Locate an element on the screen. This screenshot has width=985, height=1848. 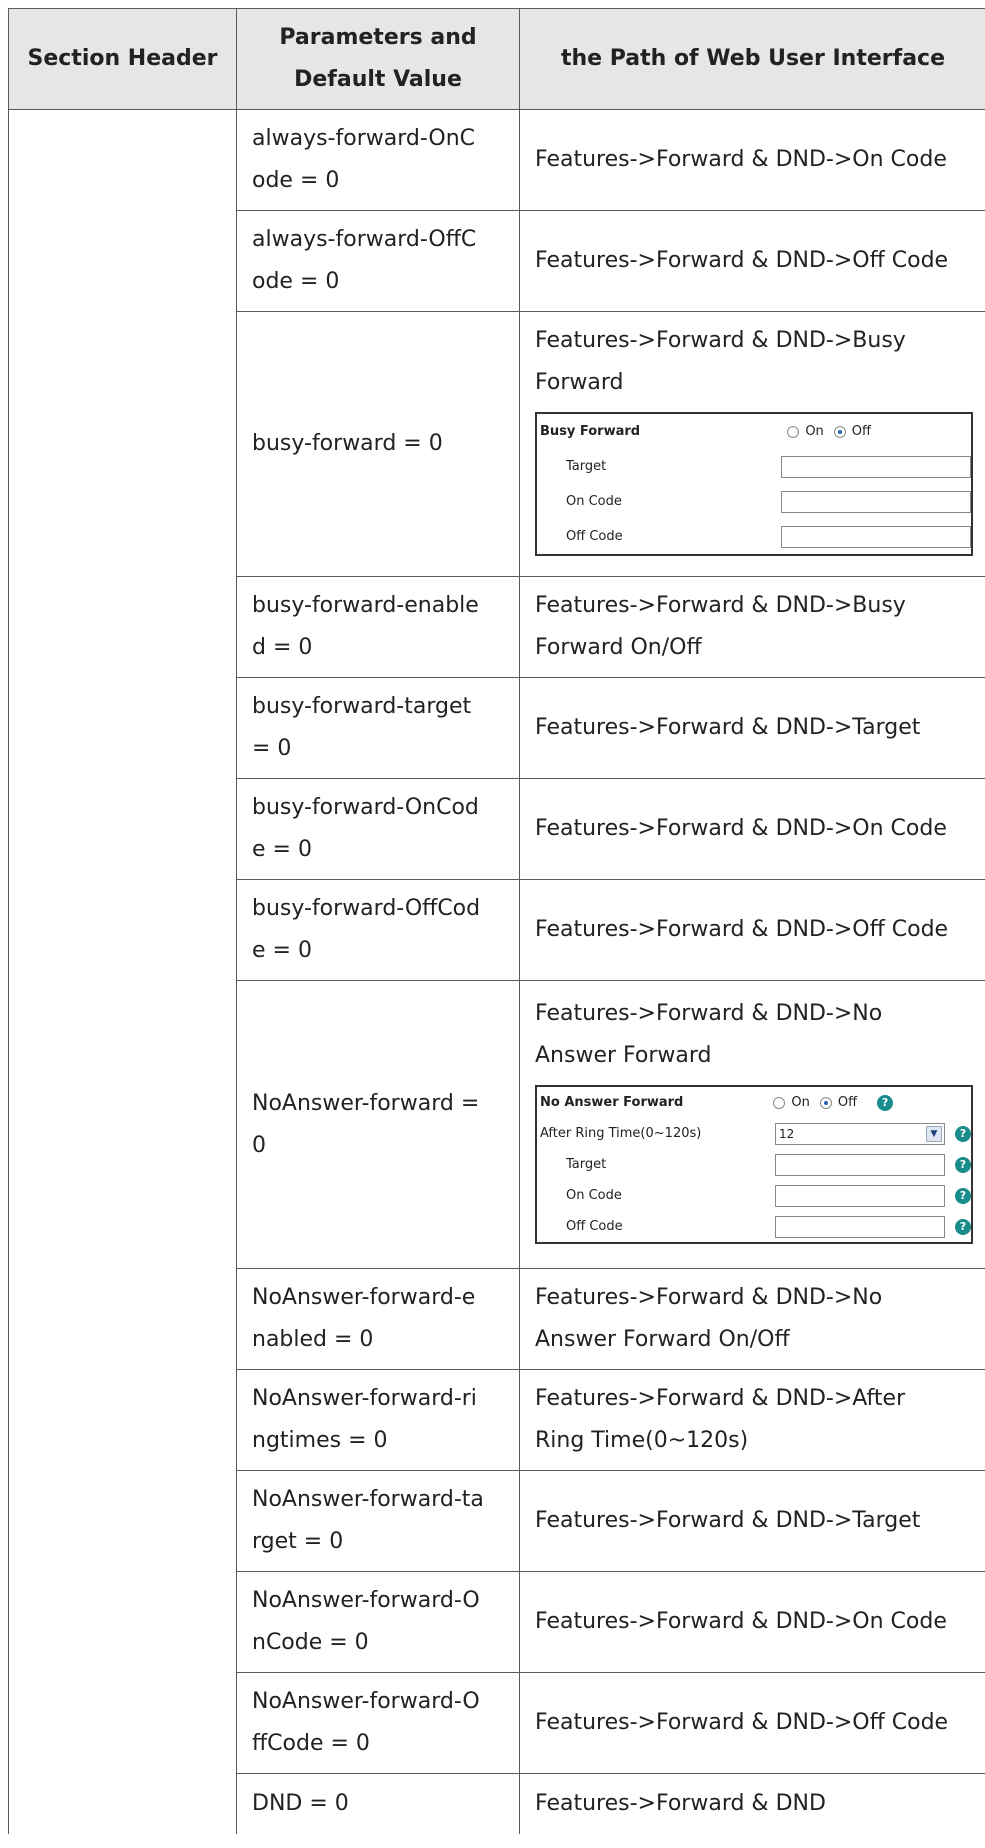
path-line: Forward On/Off is located at coordinates (618, 647).